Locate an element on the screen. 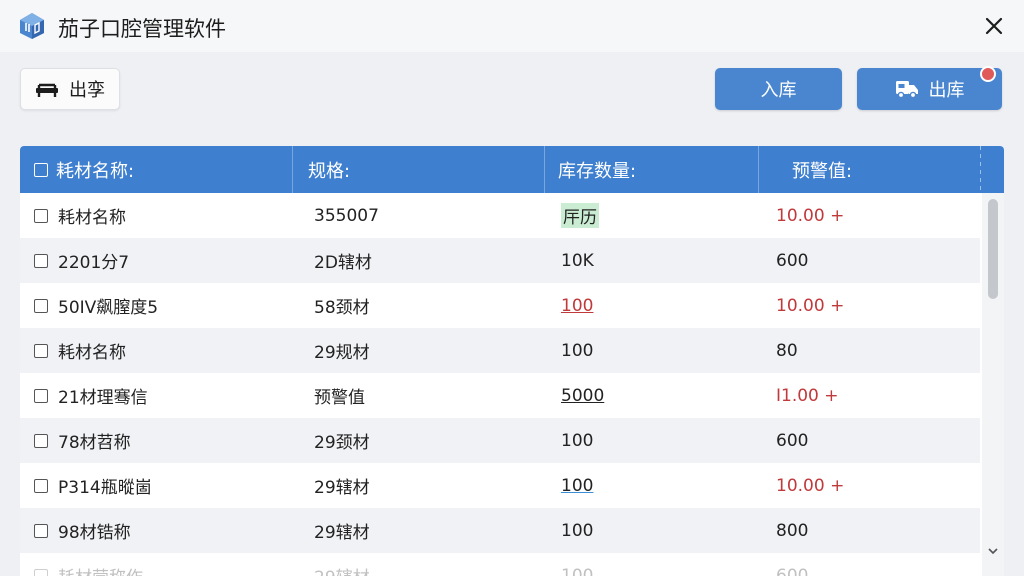 This screenshot has height=576, width=1024. sofa-icon is located at coordinates (47, 89).